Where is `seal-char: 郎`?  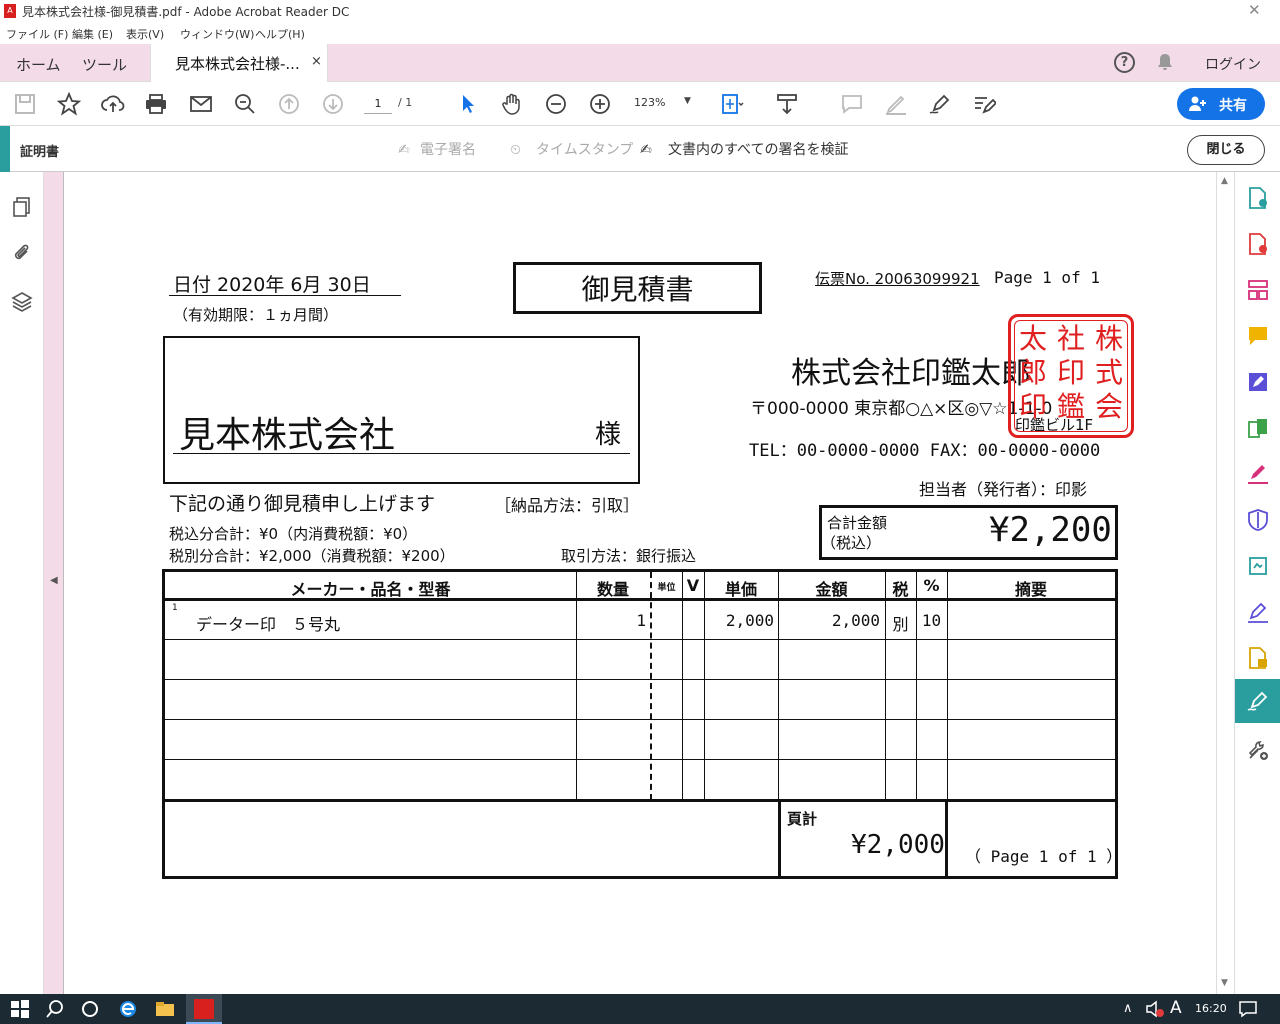 seal-char: 郎 is located at coordinates (1033, 372).